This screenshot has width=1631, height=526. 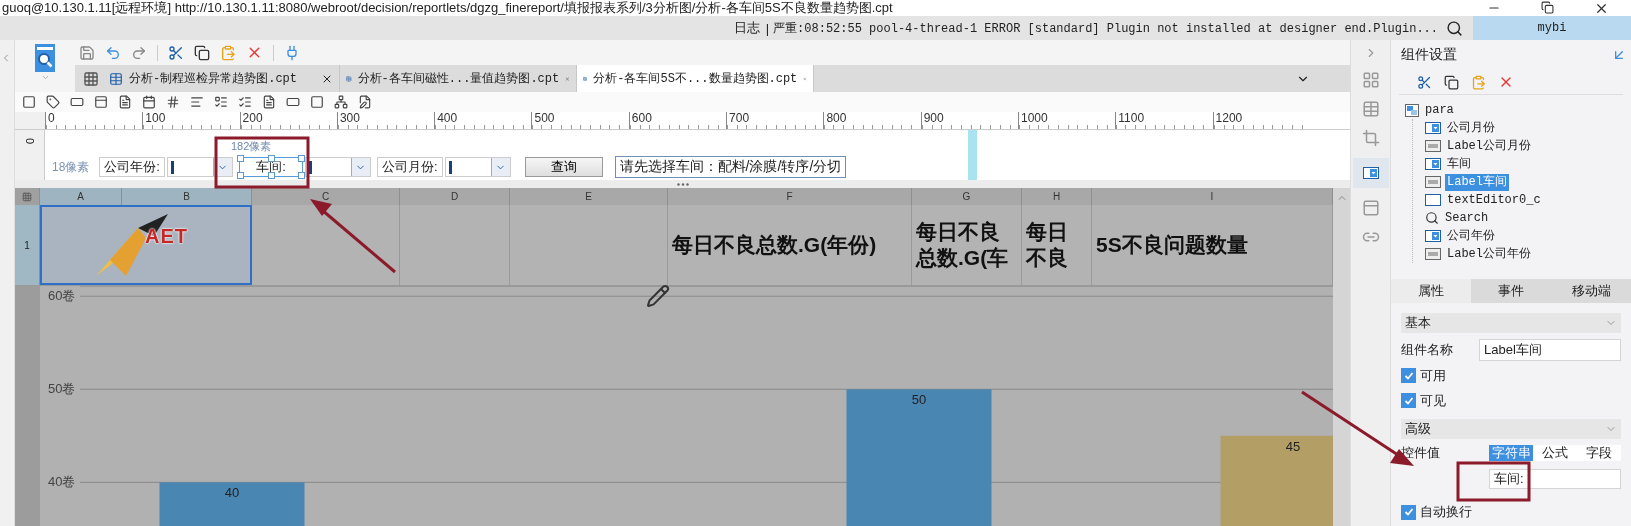 I want to click on column-header: B, so click(x=187, y=196).